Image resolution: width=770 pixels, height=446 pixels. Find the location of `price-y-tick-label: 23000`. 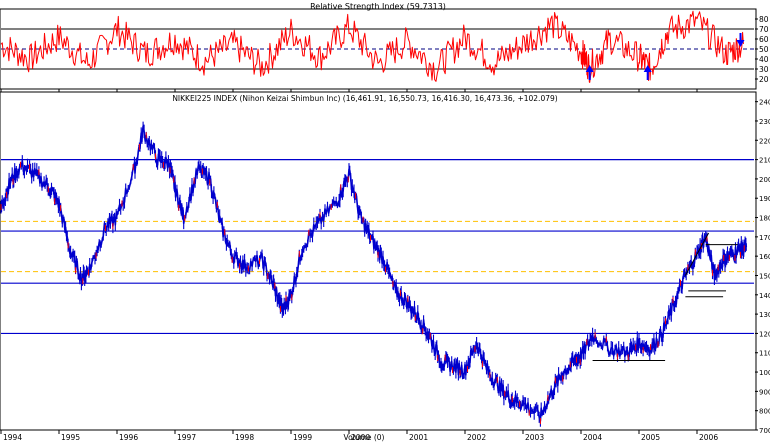

price-y-tick-label: 23000 is located at coordinates (764, 122).